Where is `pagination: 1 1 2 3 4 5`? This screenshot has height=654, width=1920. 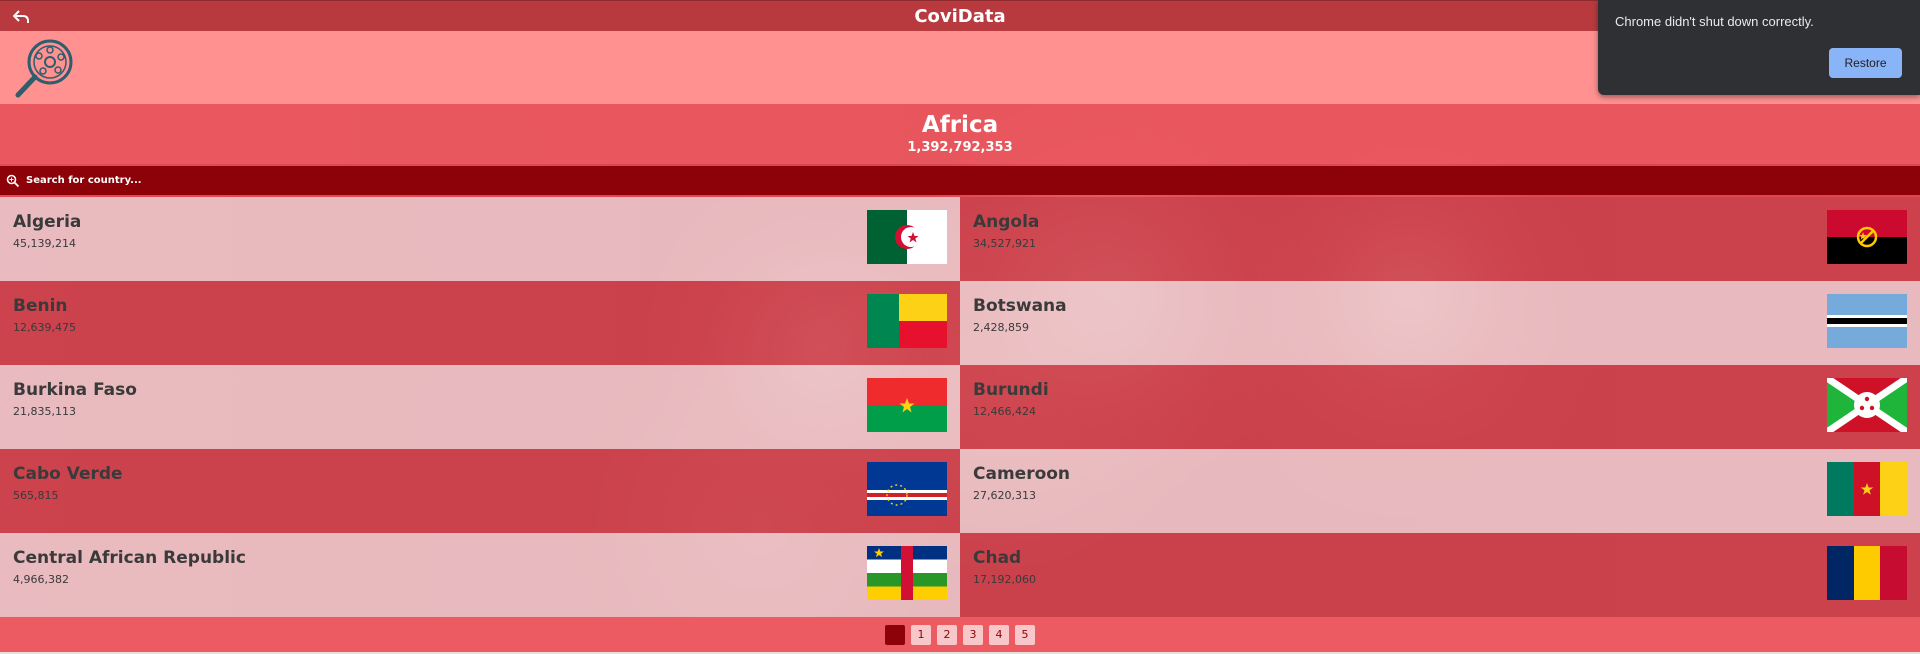
pagination: 1 1 2 3 4 5 is located at coordinates (960, 634).